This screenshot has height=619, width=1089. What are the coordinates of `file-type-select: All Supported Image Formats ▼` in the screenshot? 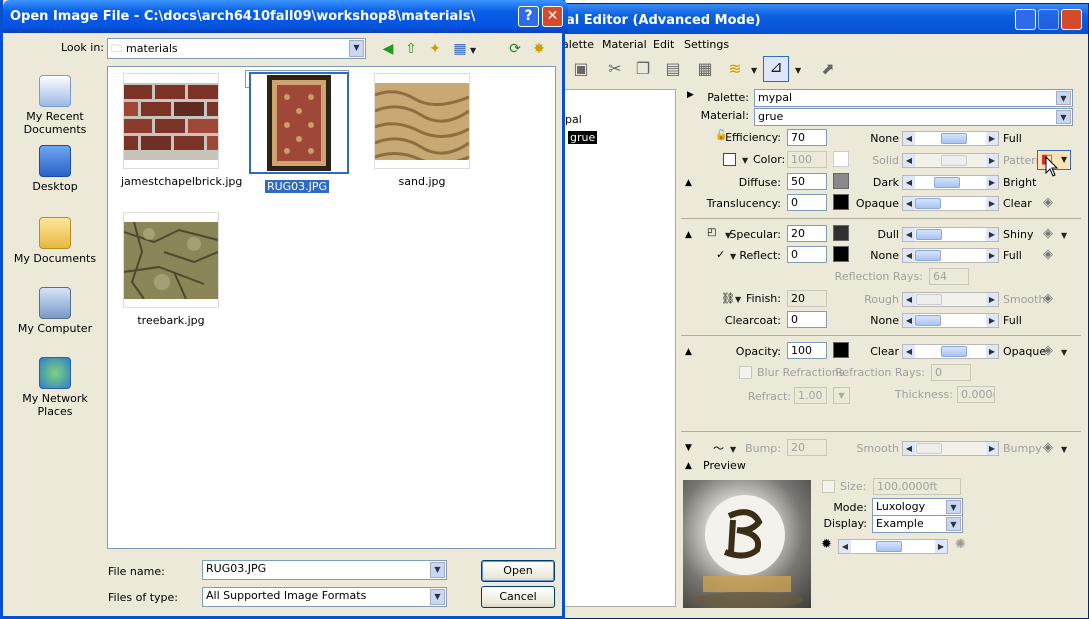 It's located at (324, 597).